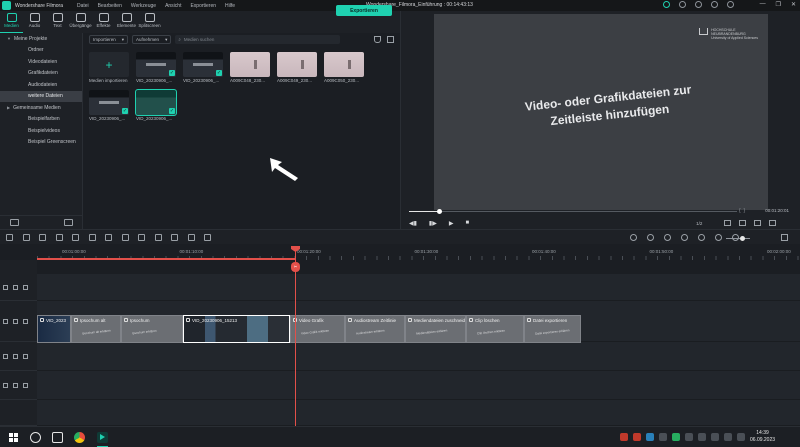 The width and height of the screenshot is (800, 447). What do you see at coordinates (203, 6) in the screenshot?
I see `menu-item: Exportieren` at bounding box center [203, 6].